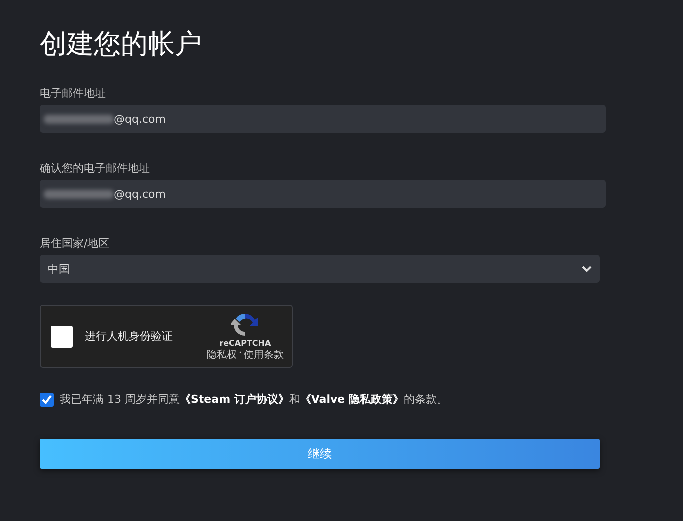 Image resolution: width=683 pixels, height=521 pixels. What do you see at coordinates (62, 337) in the screenshot?
I see `captcha-checkbox` at bounding box center [62, 337].